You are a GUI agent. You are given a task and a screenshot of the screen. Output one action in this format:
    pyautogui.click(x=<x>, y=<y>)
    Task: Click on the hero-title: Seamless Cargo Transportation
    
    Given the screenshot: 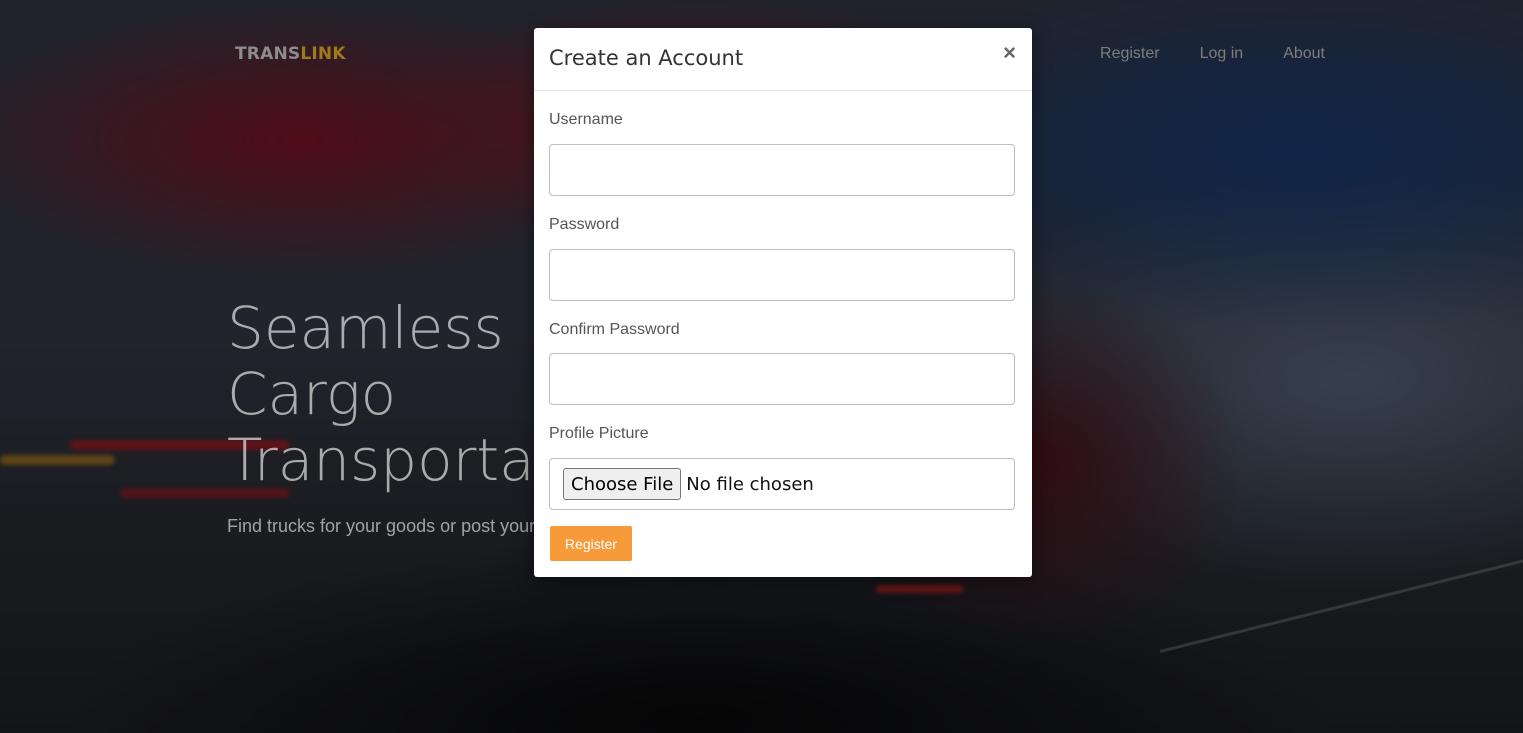 What is the action you would take?
    pyautogui.click(x=387, y=394)
    